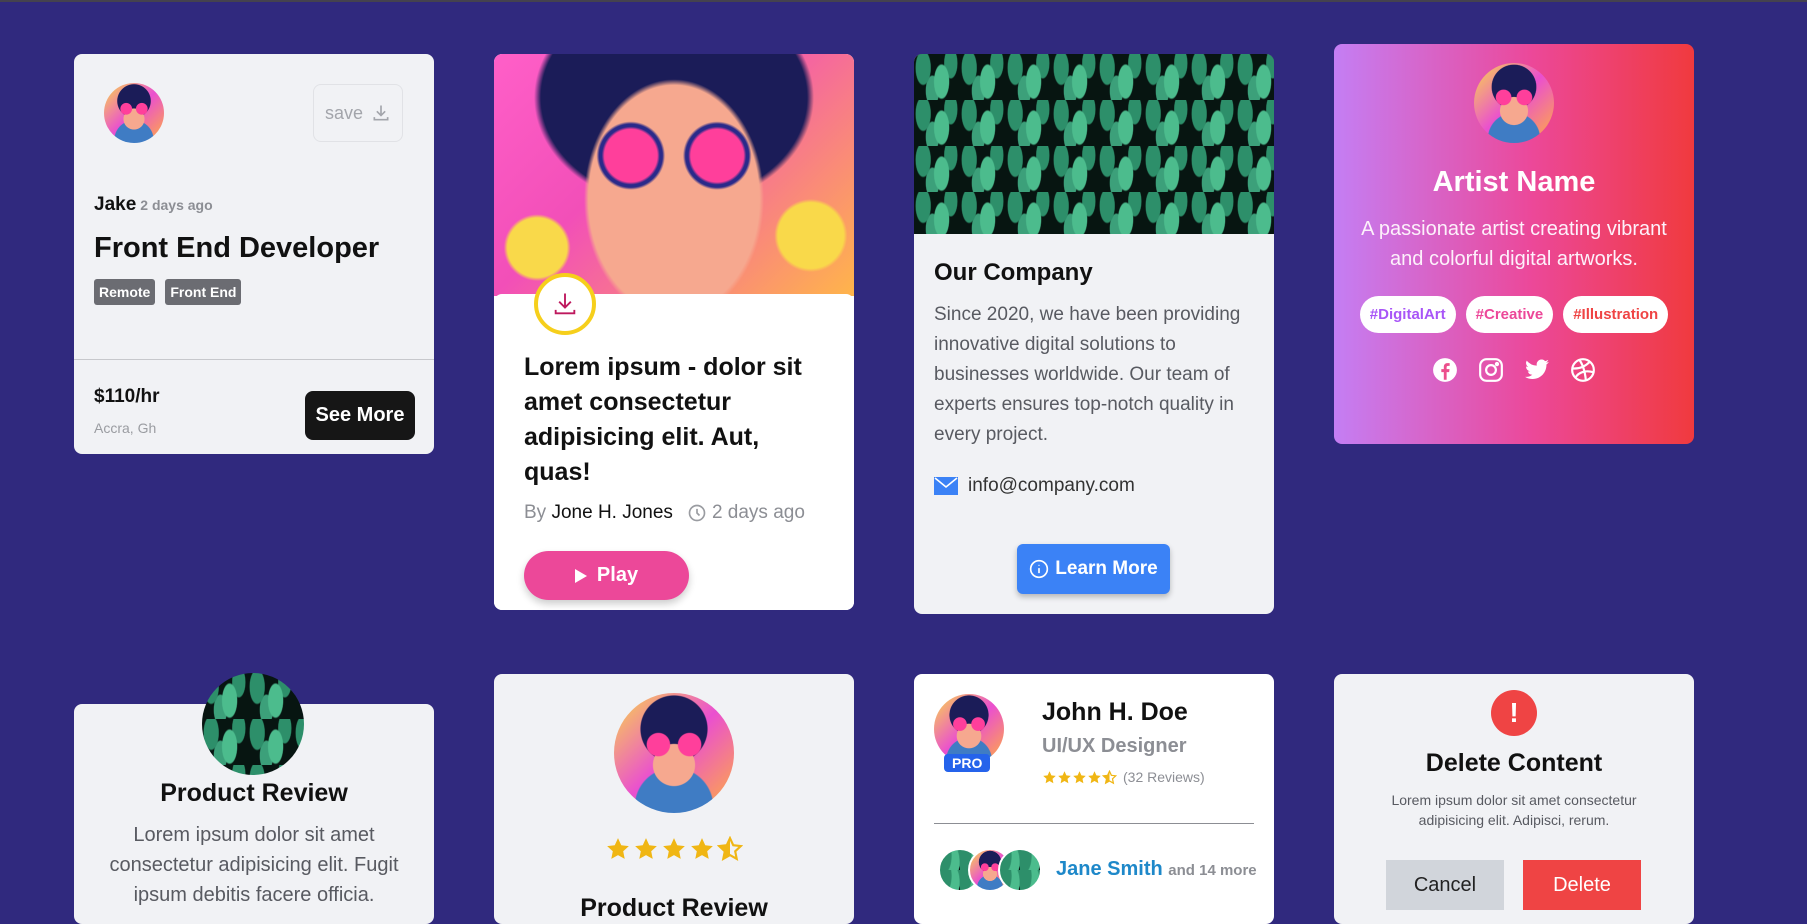  Describe the element at coordinates (611, 512) in the screenshot. I see `post-author: Jone H. Jones` at that location.